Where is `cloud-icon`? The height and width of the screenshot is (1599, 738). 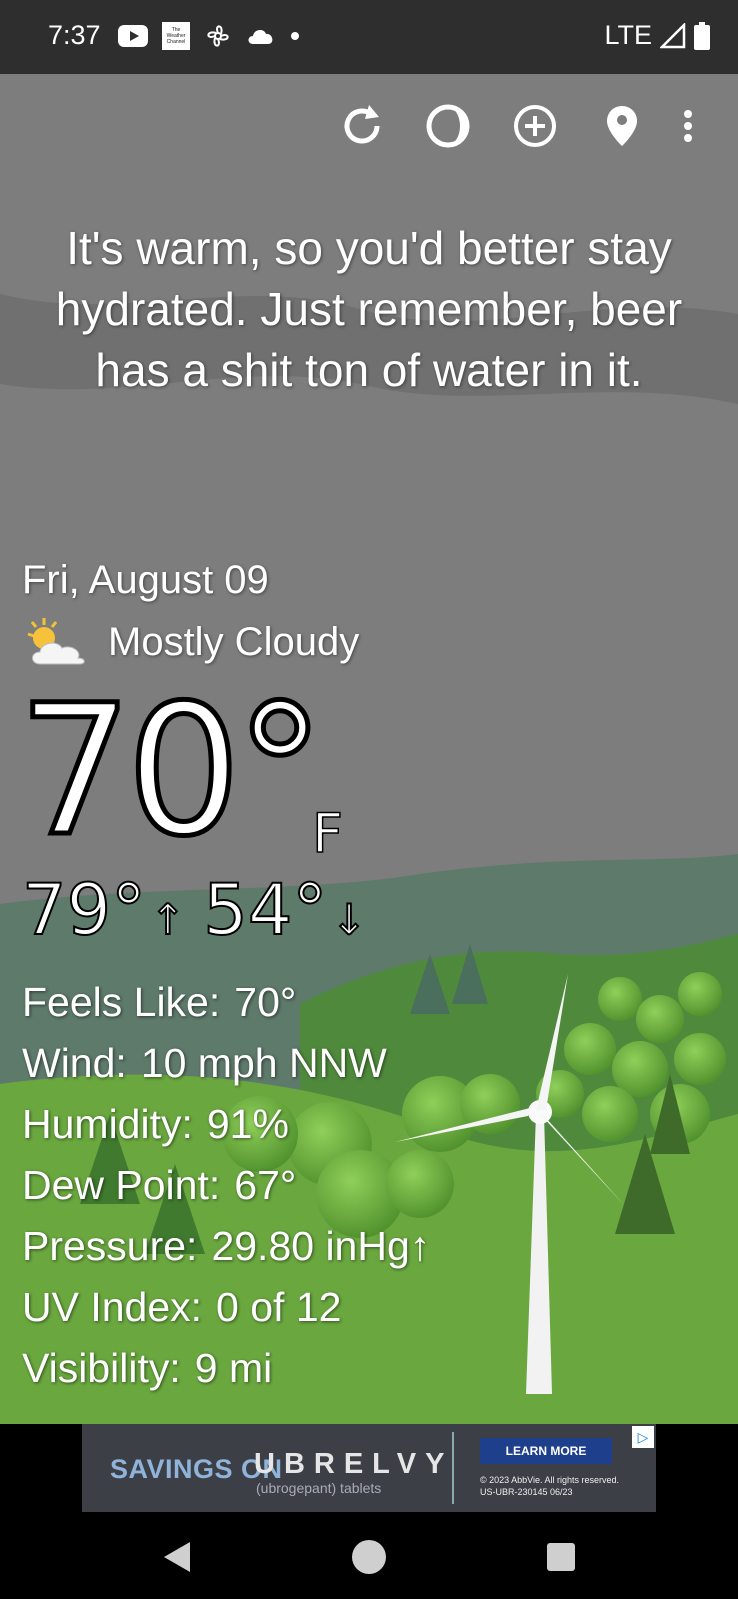
cloud-icon is located at coordinates (260, 37).